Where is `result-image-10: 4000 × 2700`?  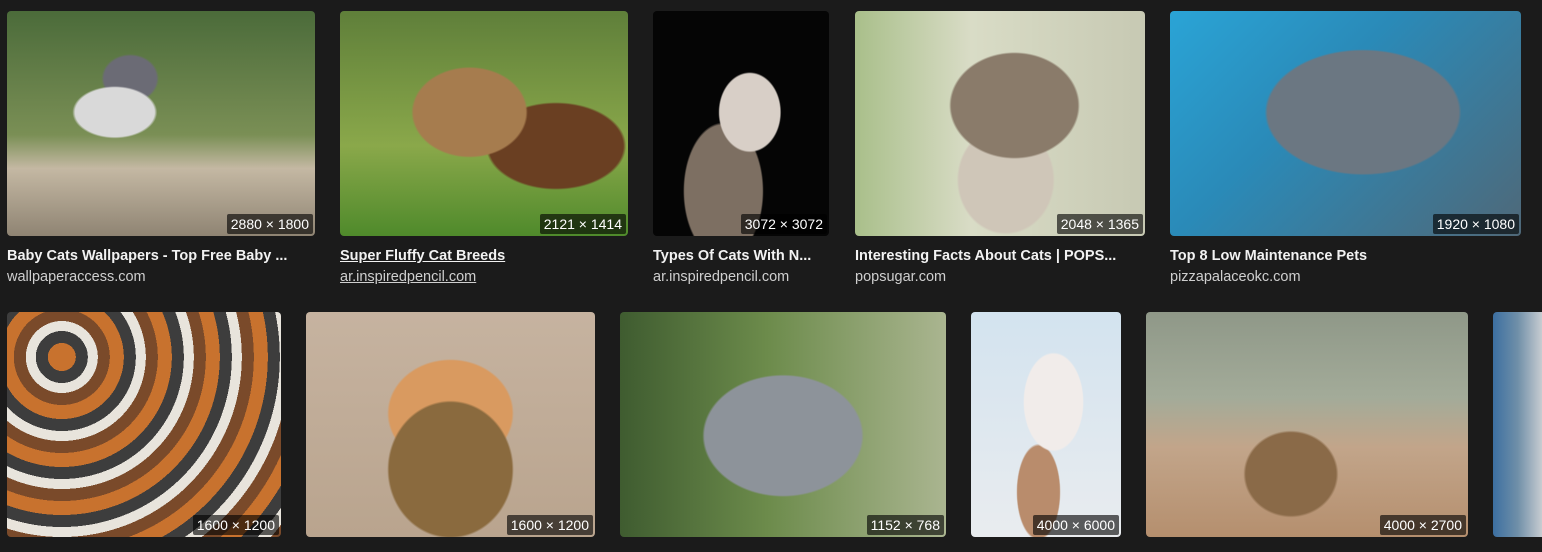 result-image-10: 4000 × 2700 is located at coordinates (1307, 424).